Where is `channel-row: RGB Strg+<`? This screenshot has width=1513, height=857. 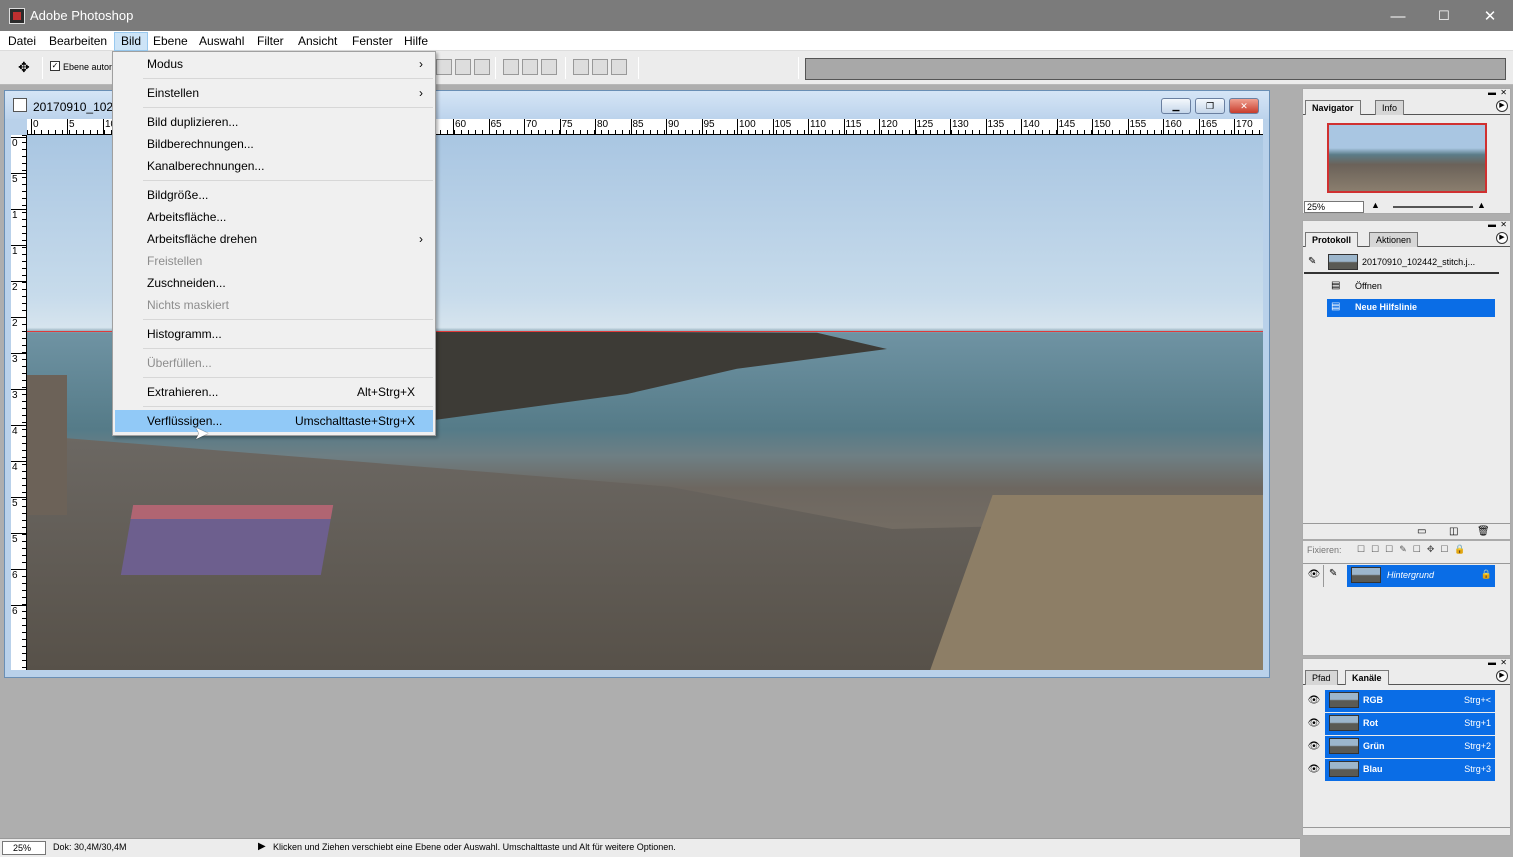
channel-row: RGB Strg+< is located at coordinates (1410, 701).